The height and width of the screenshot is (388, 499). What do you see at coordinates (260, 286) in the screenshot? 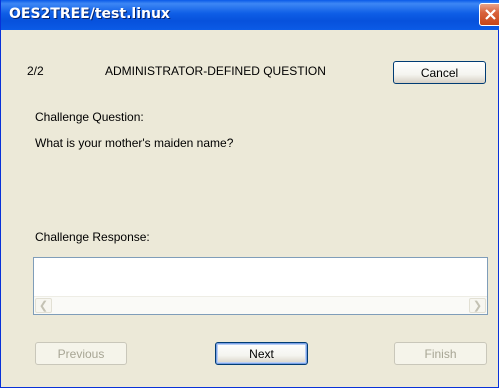
I see `challenge-response-field: ❮ ❯` at bounding box center [260, 286].